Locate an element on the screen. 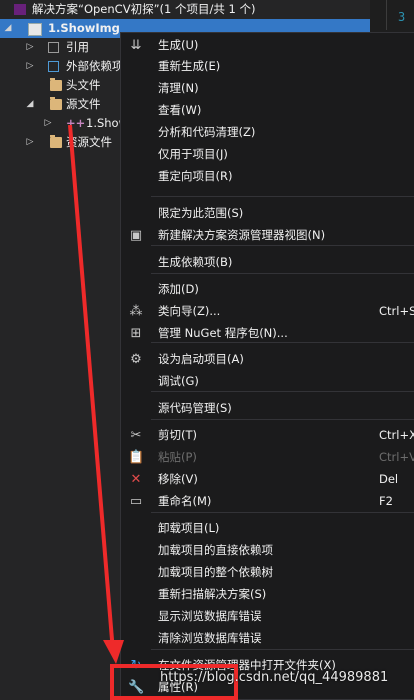 The height and width of the screenshot is (700, 414). arrow-shaft is located at coordinates (91, 388).